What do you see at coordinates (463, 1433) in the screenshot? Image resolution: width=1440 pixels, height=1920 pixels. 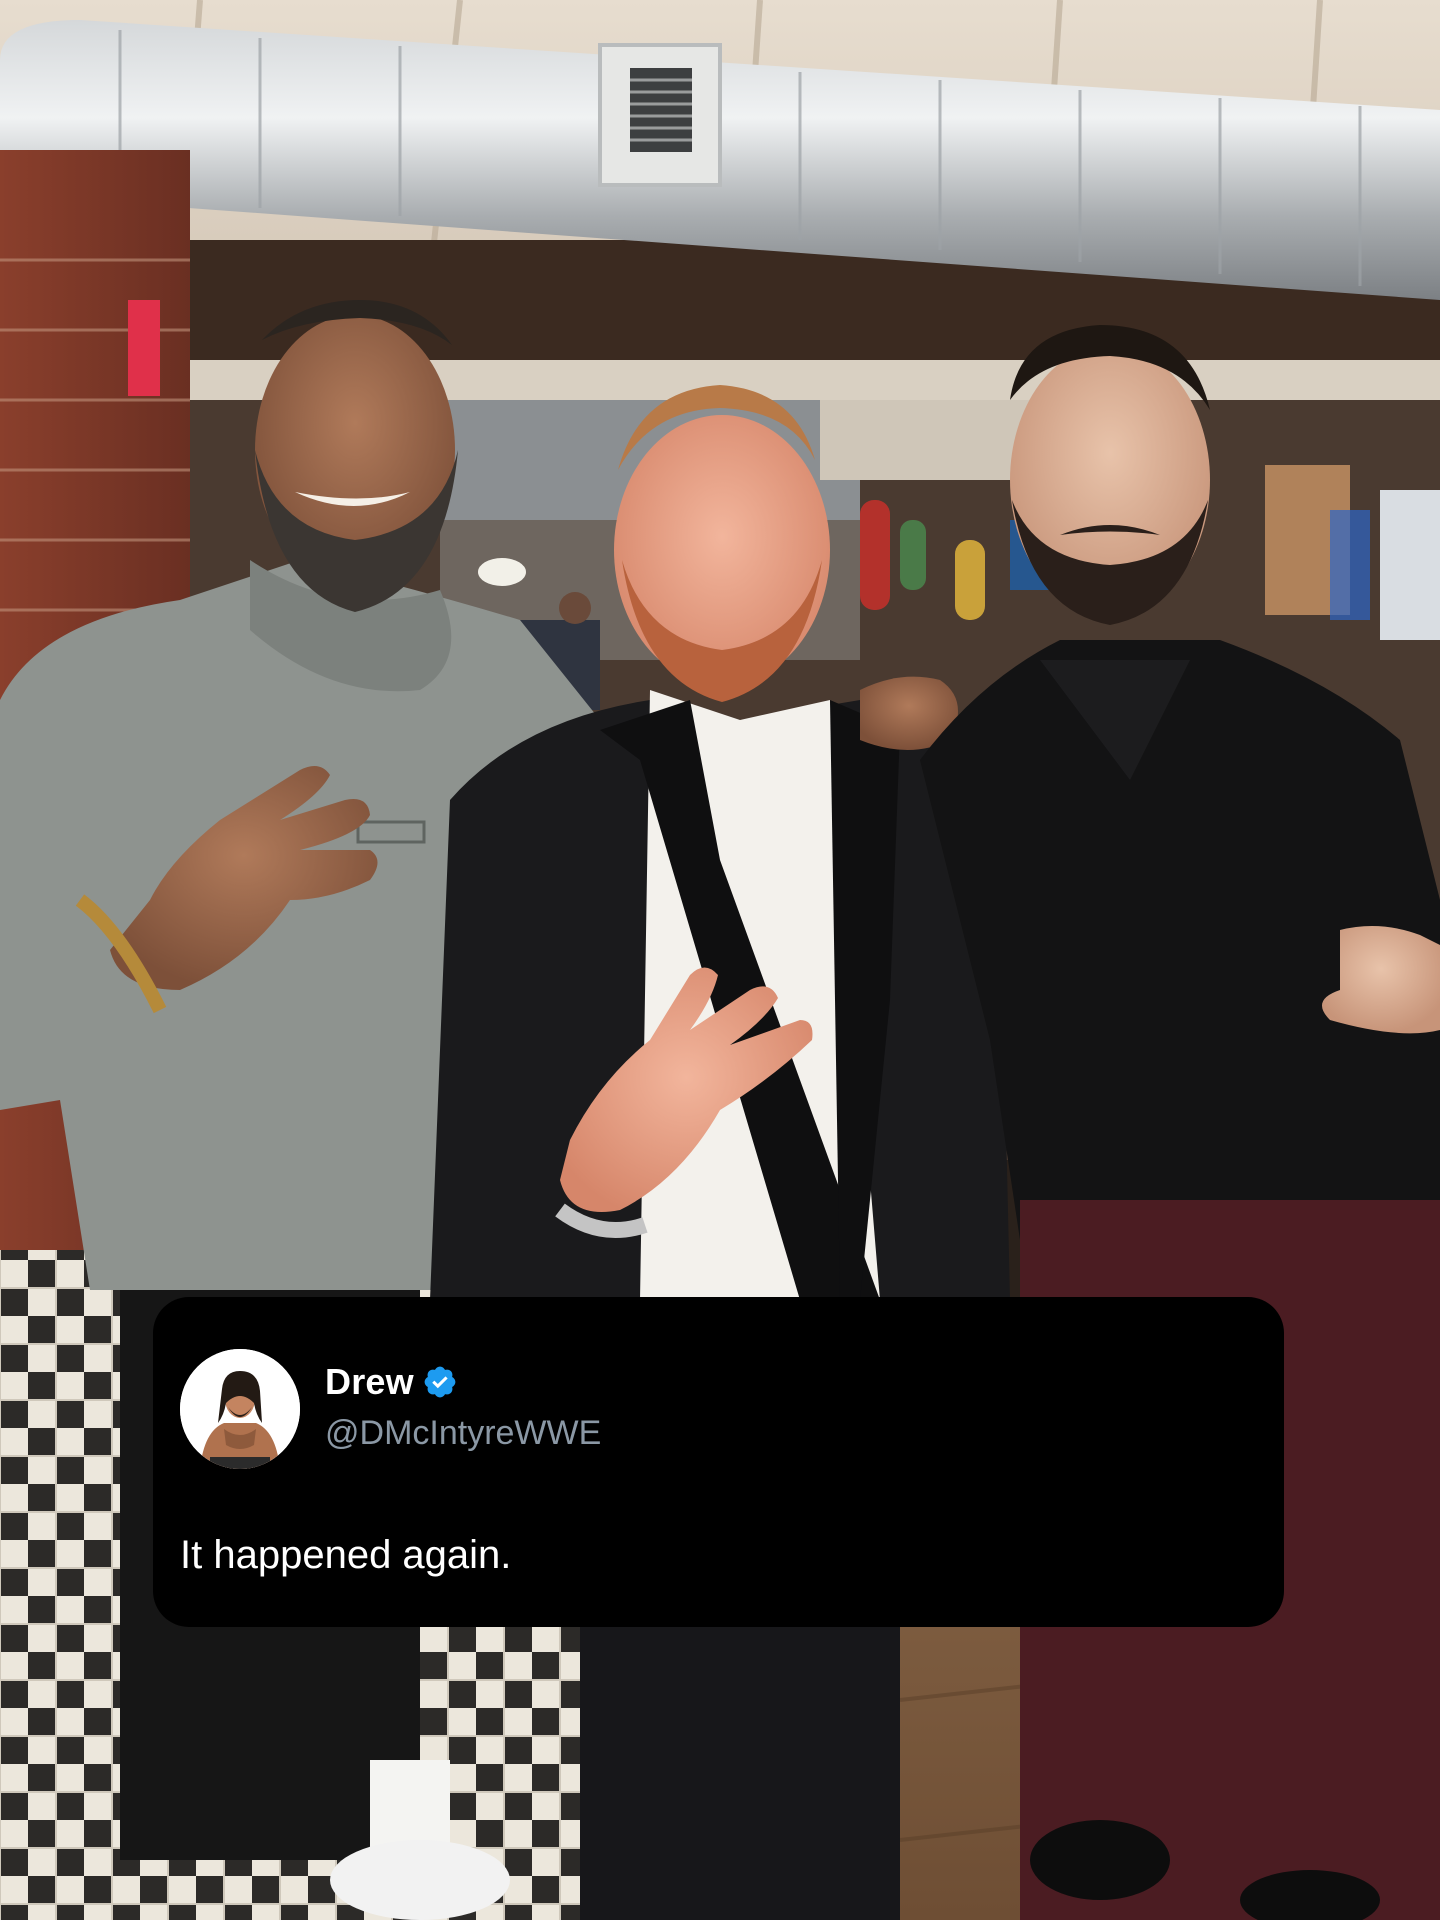 I see `author-handle: @DMcIntyreWWE` at bounding box center [463, 1433].